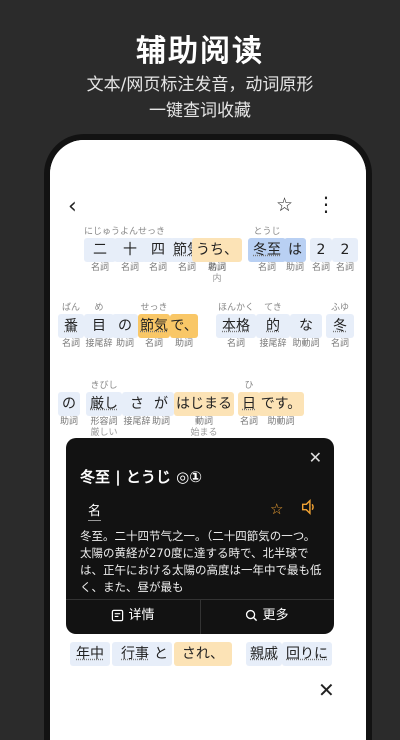 The width and height of the screenshot is (400, 740). Describe the element at coordinates (71, 332) in the screenshot. I see `word-token: ばん 番 名詞` at that location.